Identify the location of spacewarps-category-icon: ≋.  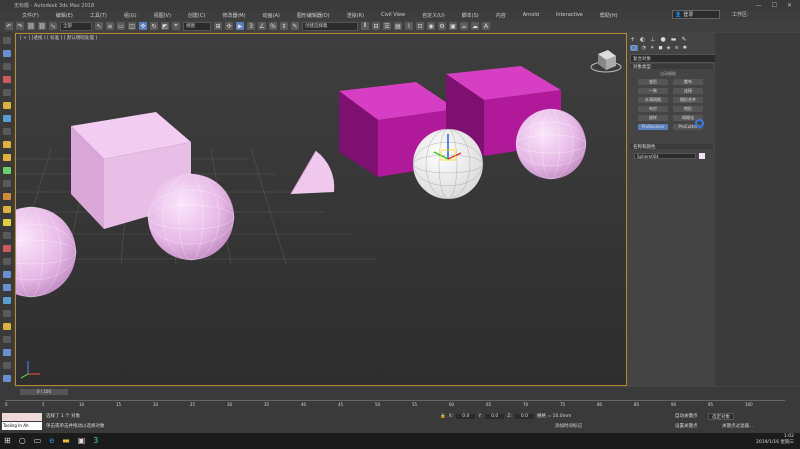
(676, 48).